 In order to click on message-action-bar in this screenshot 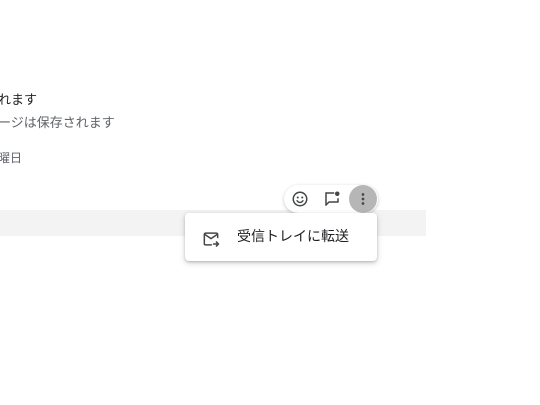, I will do `click(331, 199)`.